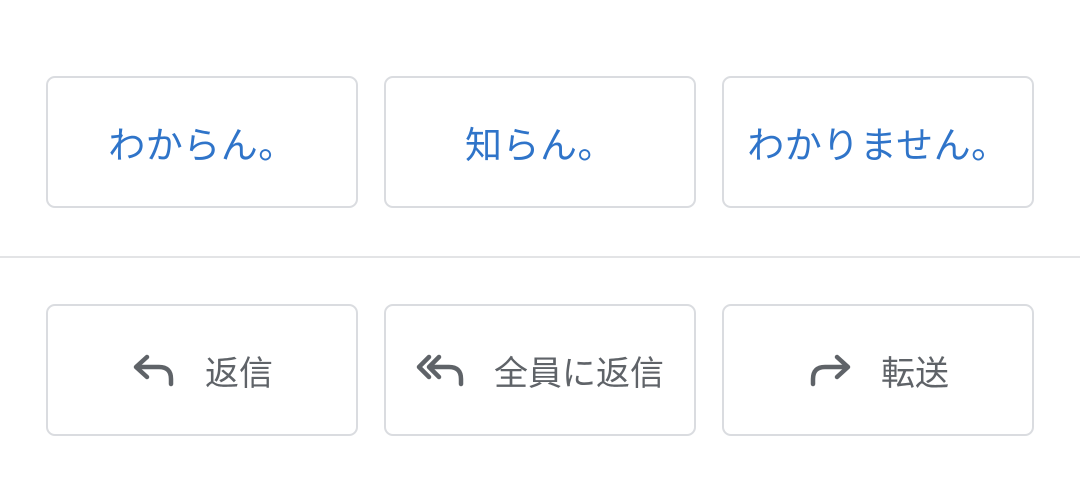 This screenshot has height=481, width=1080. I want to click on smart-reply-label: 知らん。, so click(540, 145).